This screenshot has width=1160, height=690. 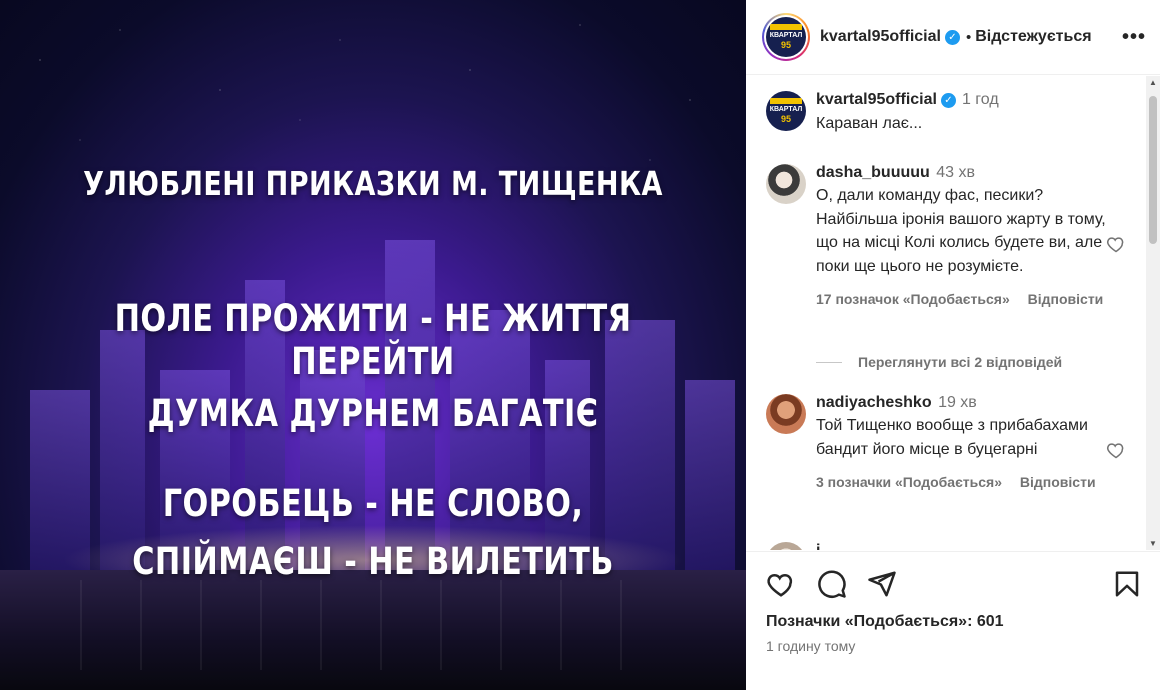 I want to click on view-replies-button: Переглянути всі 2 відповідей, so click(x=939, y=362).